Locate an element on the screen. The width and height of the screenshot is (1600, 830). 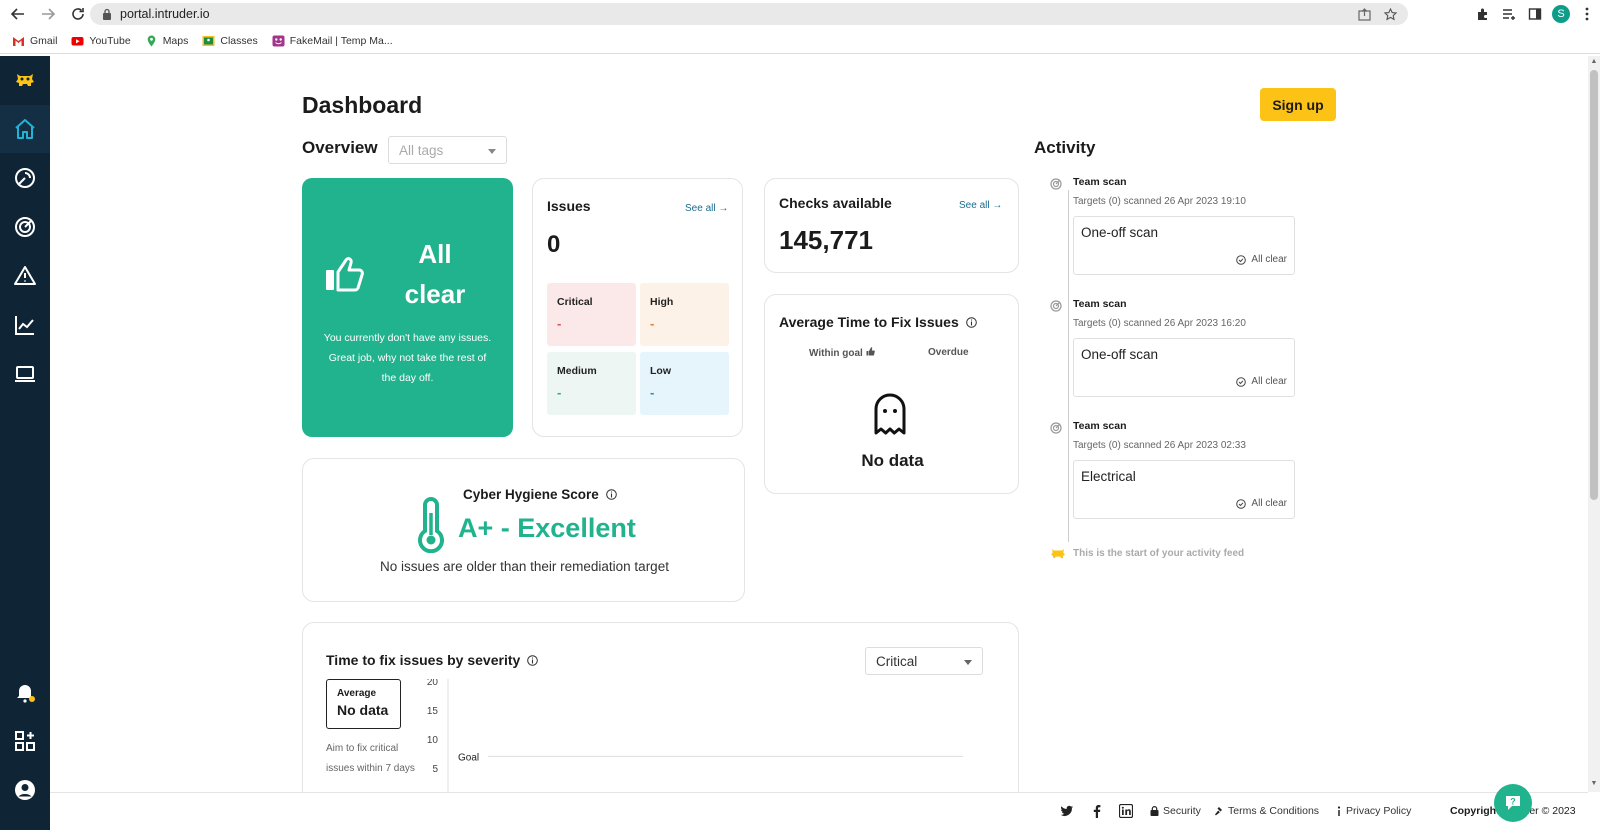
security-link: Security is located at coordinates (1175, 811).